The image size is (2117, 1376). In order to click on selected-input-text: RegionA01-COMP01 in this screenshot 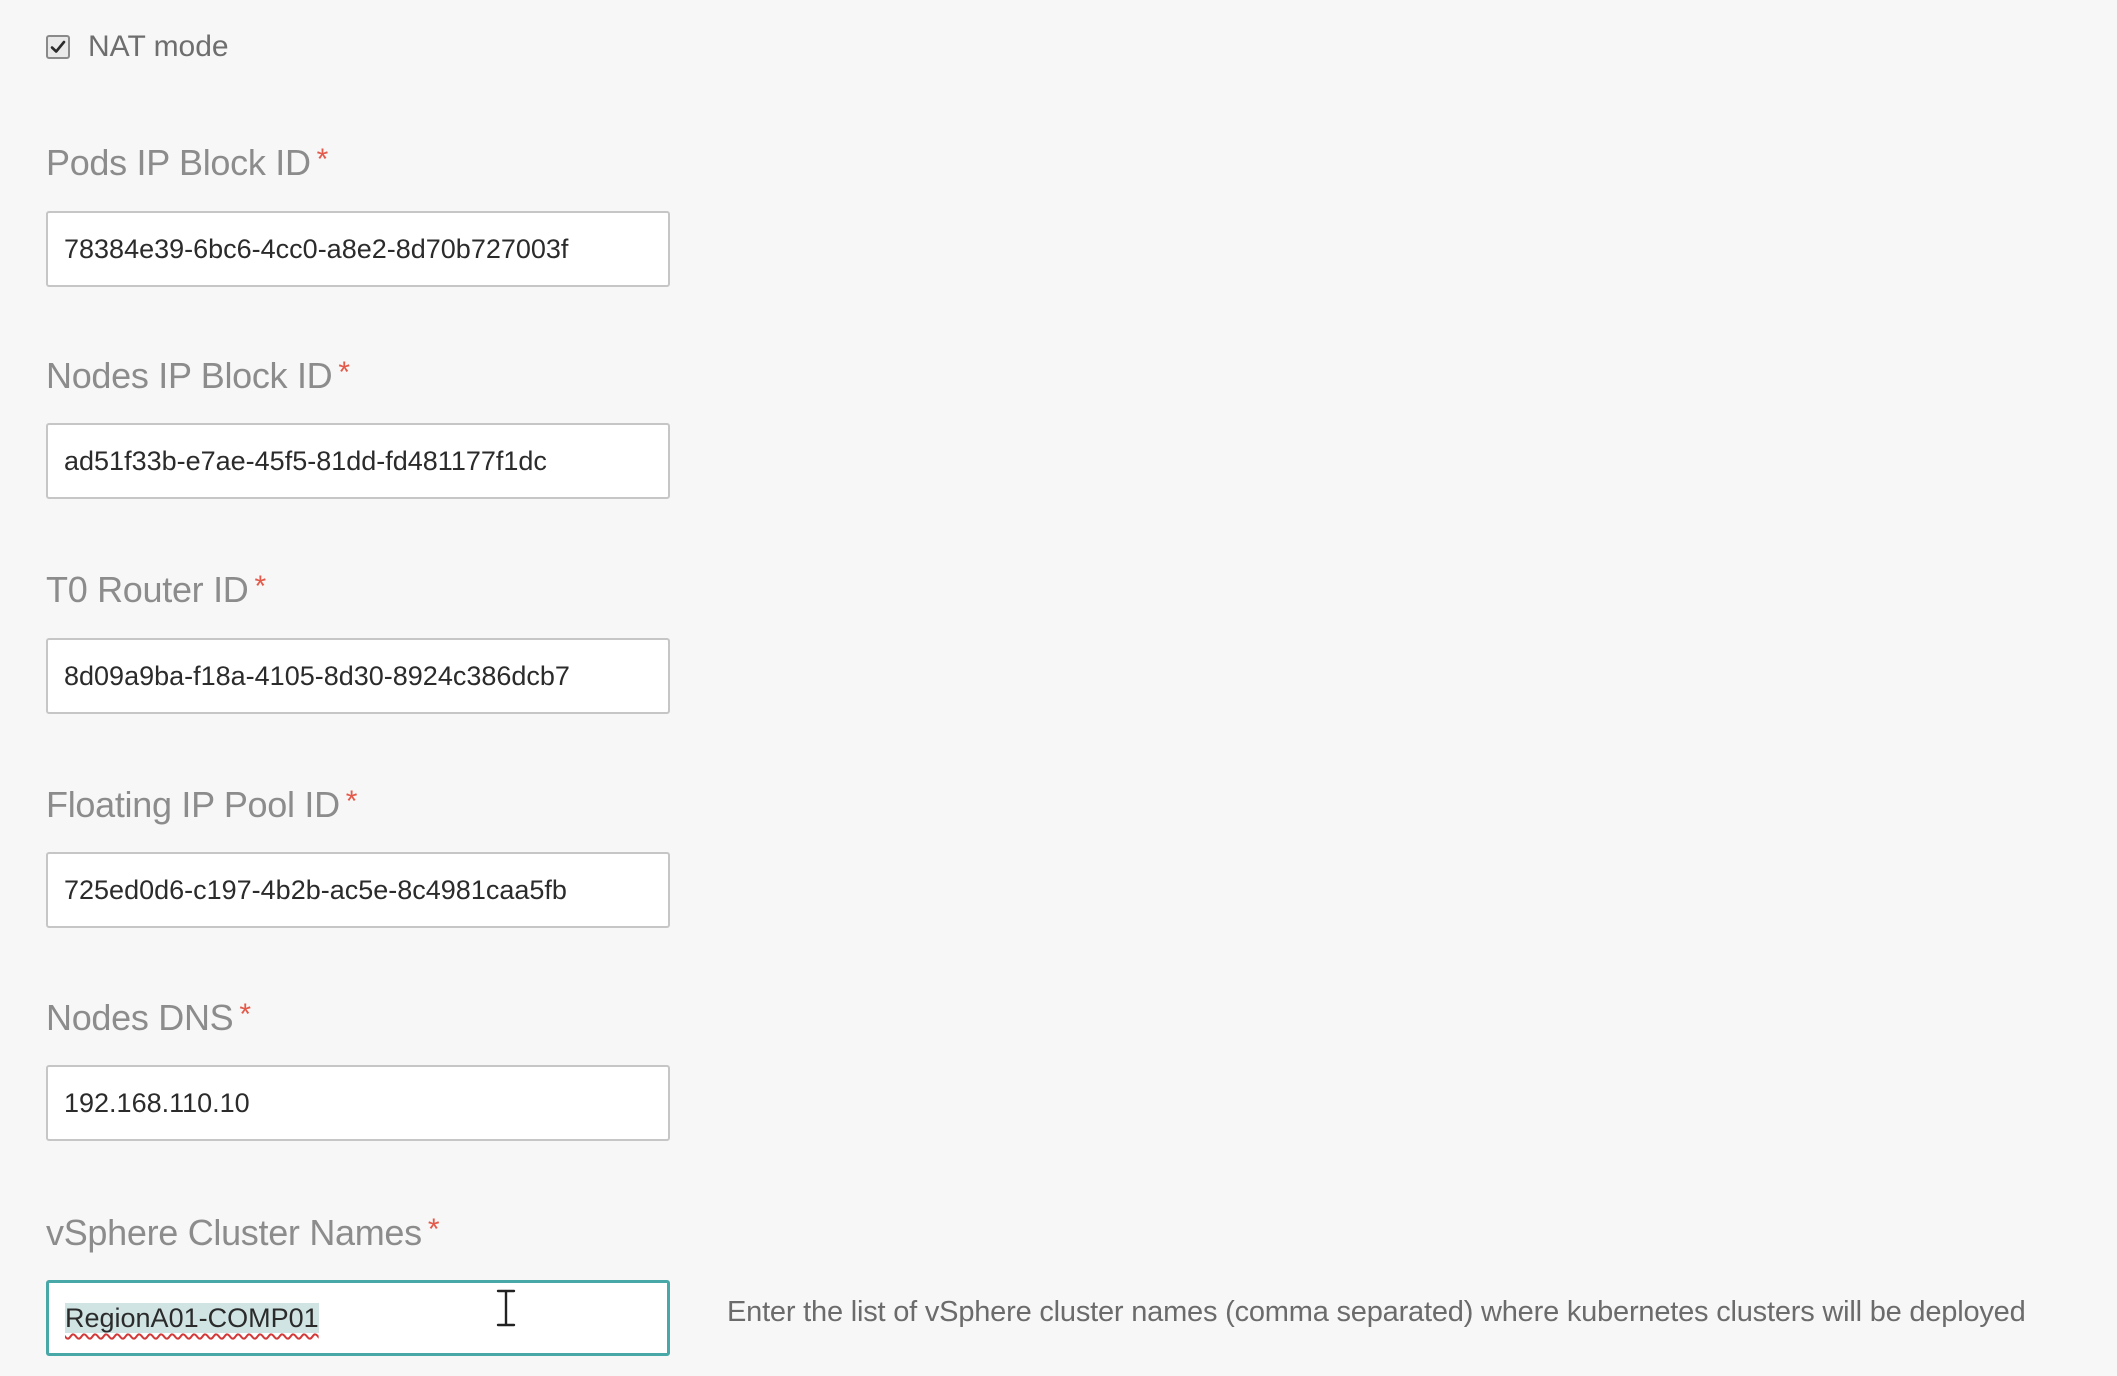, I will do `click(192, 1318)`.